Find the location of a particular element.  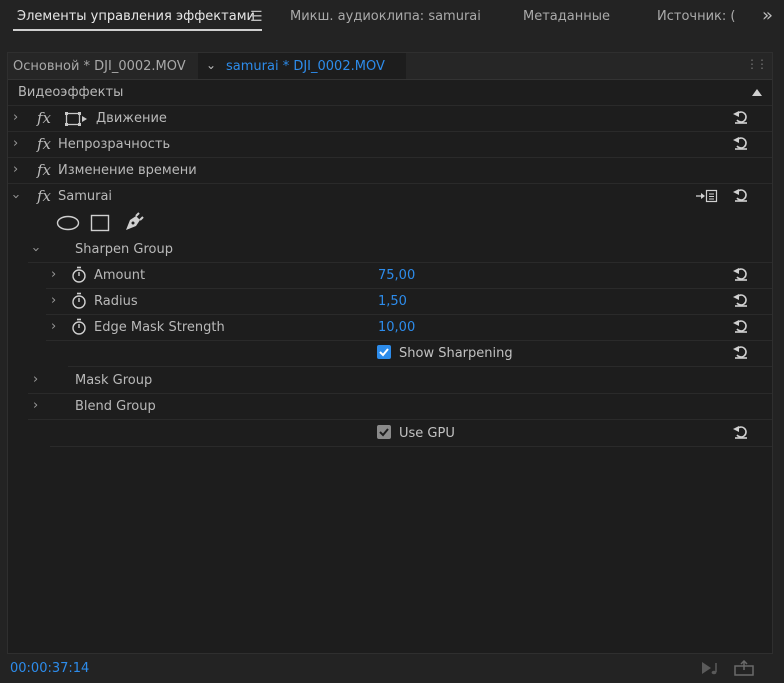

panel-gutter is located at coordinates (3, 347).